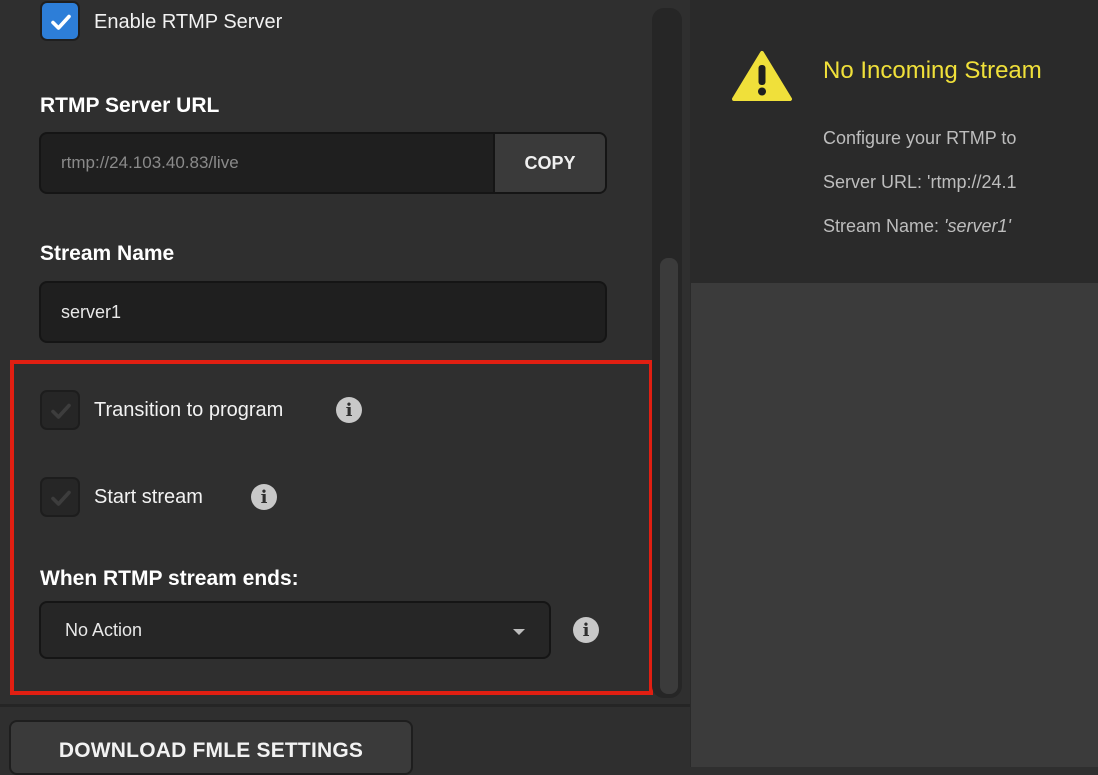 The height and width of the screenshot is (775, 1098). What do you see at coordinates (920, 182) in the screenshot?
I see `alert-line-server-url: Server URL: 'rtmp://24.1` at bounding box center [920, 182].